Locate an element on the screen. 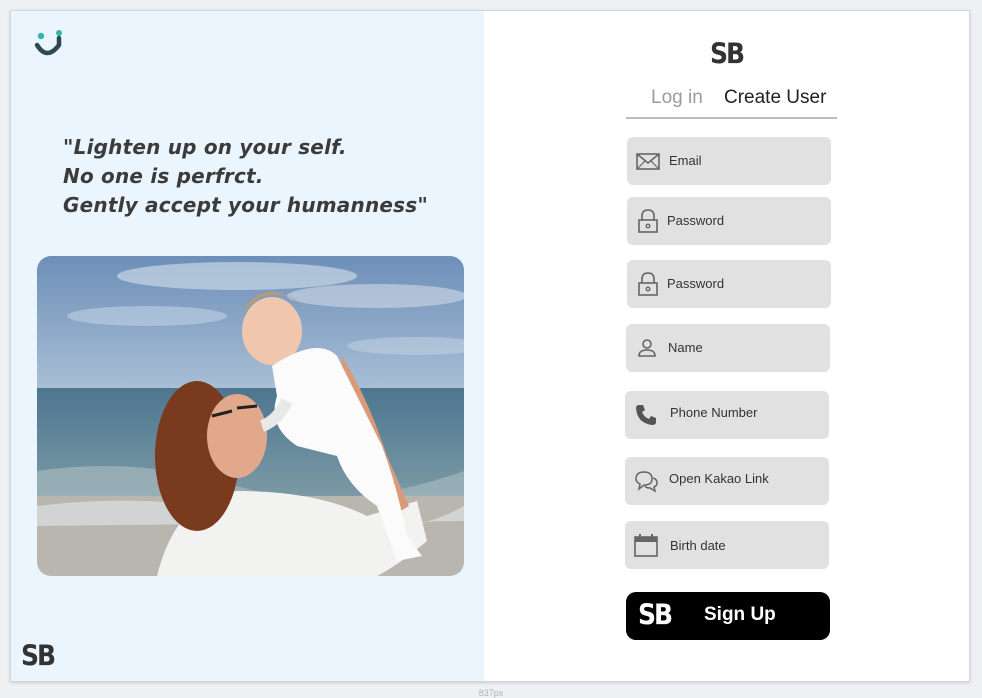  auth-tabs: Log in Create User is located at coordinates (731, 102).